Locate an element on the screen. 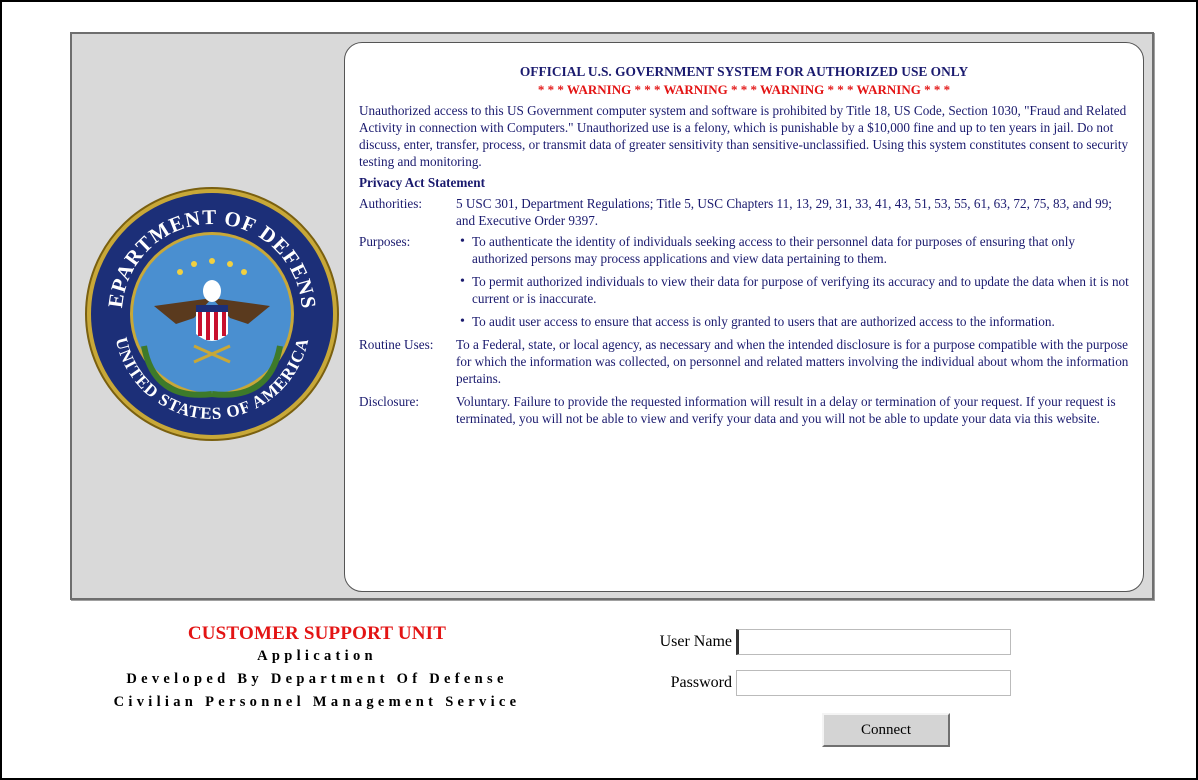 The width and height of the screenshot is (1198, 780). password-input is located at coordinates (873, 683).